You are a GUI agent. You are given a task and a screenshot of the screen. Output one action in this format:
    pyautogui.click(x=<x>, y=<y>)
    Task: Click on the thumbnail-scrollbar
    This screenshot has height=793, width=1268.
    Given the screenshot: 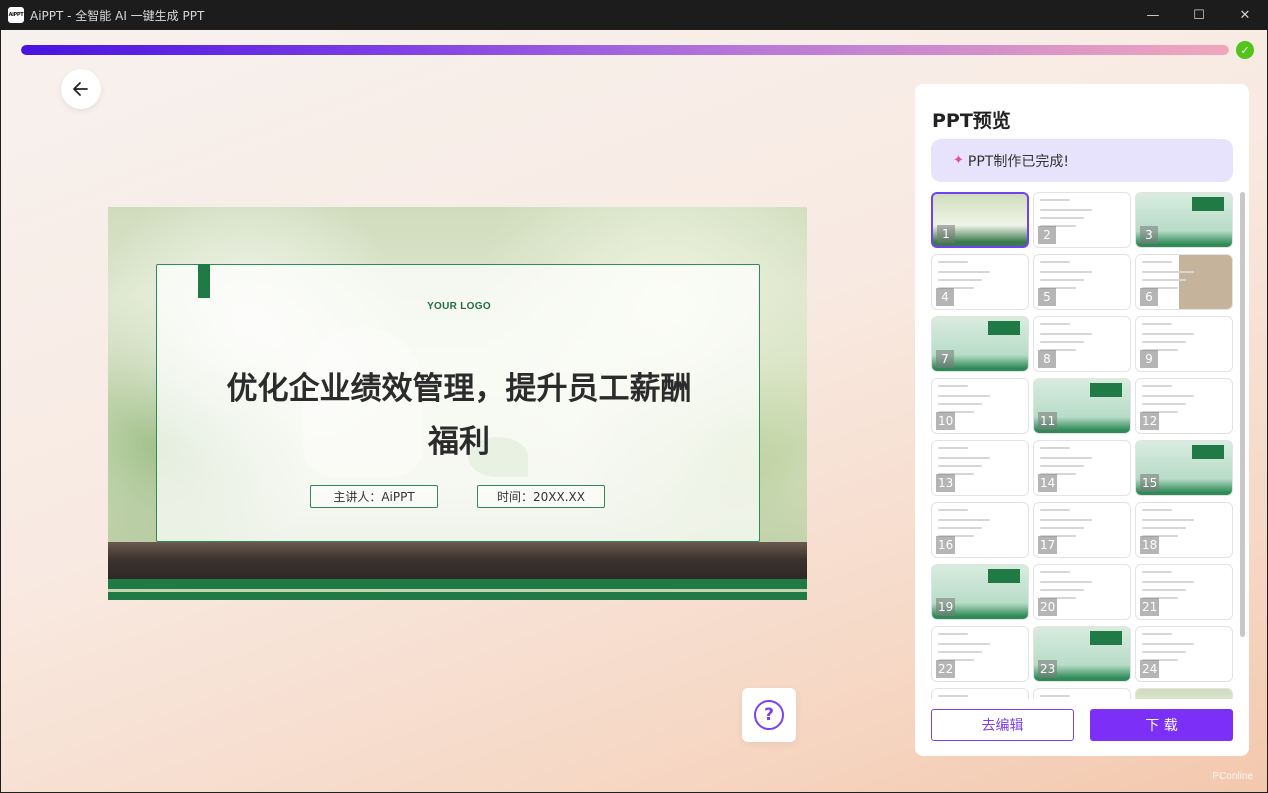 What is the action you would take?
    pyautogui.click(x=1242, y=414)
    